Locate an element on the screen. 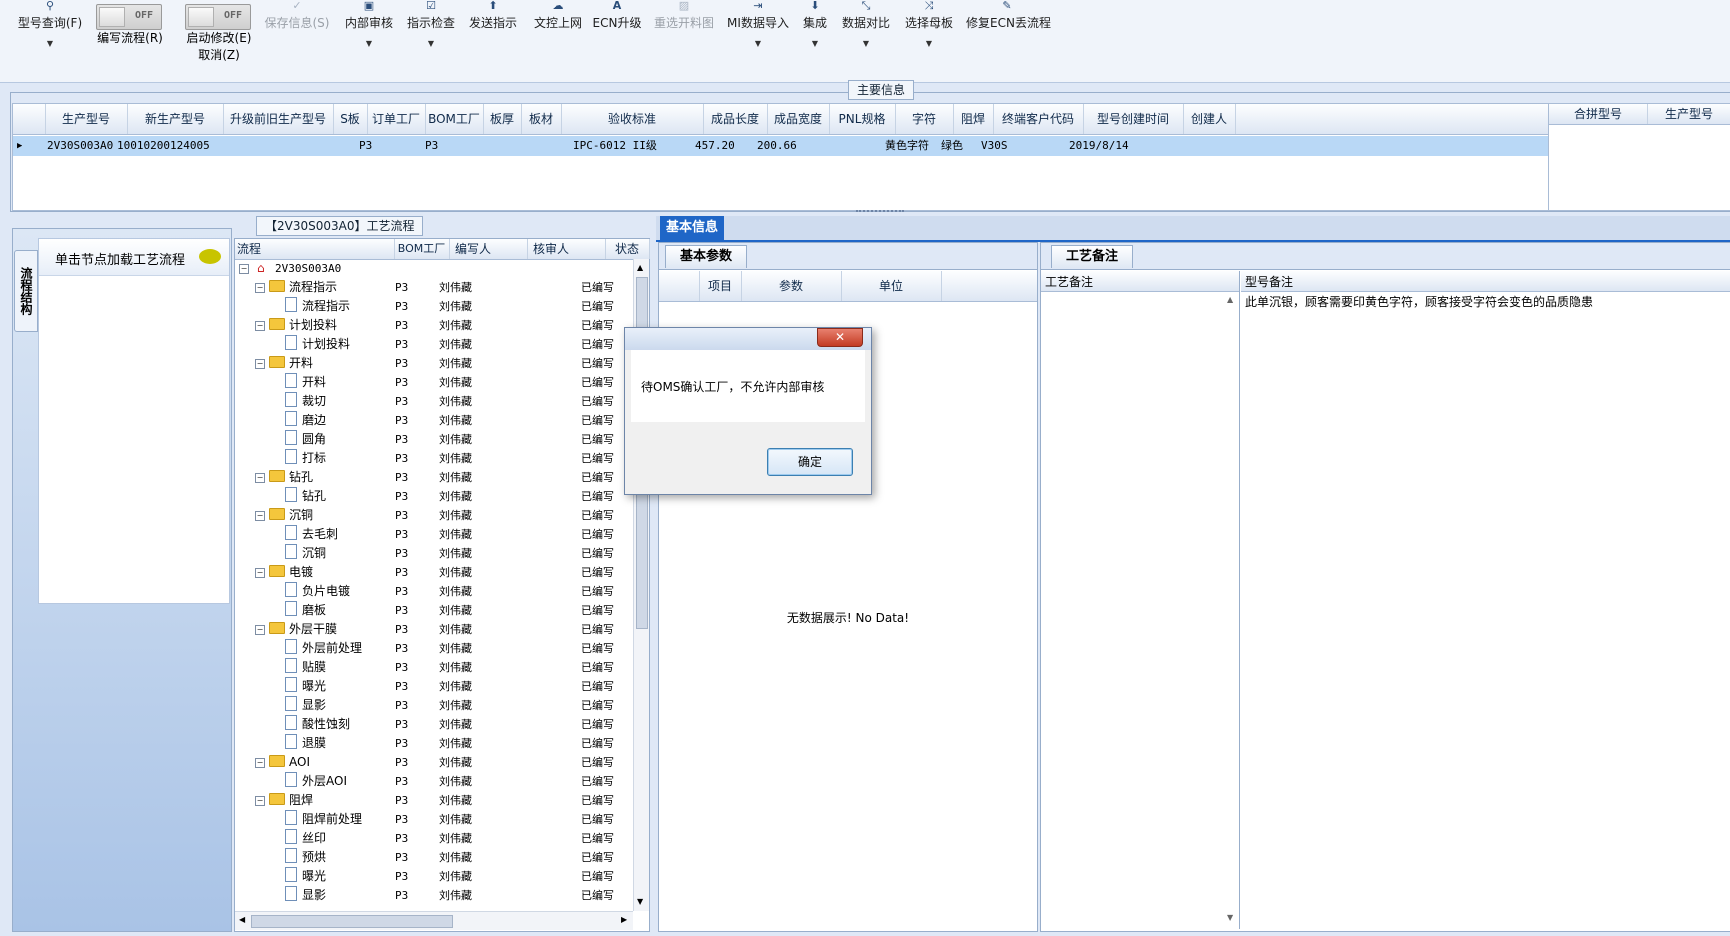  instruction-check-button: ☑ 指示检查 ▼ is located at coordinates (431, 24).